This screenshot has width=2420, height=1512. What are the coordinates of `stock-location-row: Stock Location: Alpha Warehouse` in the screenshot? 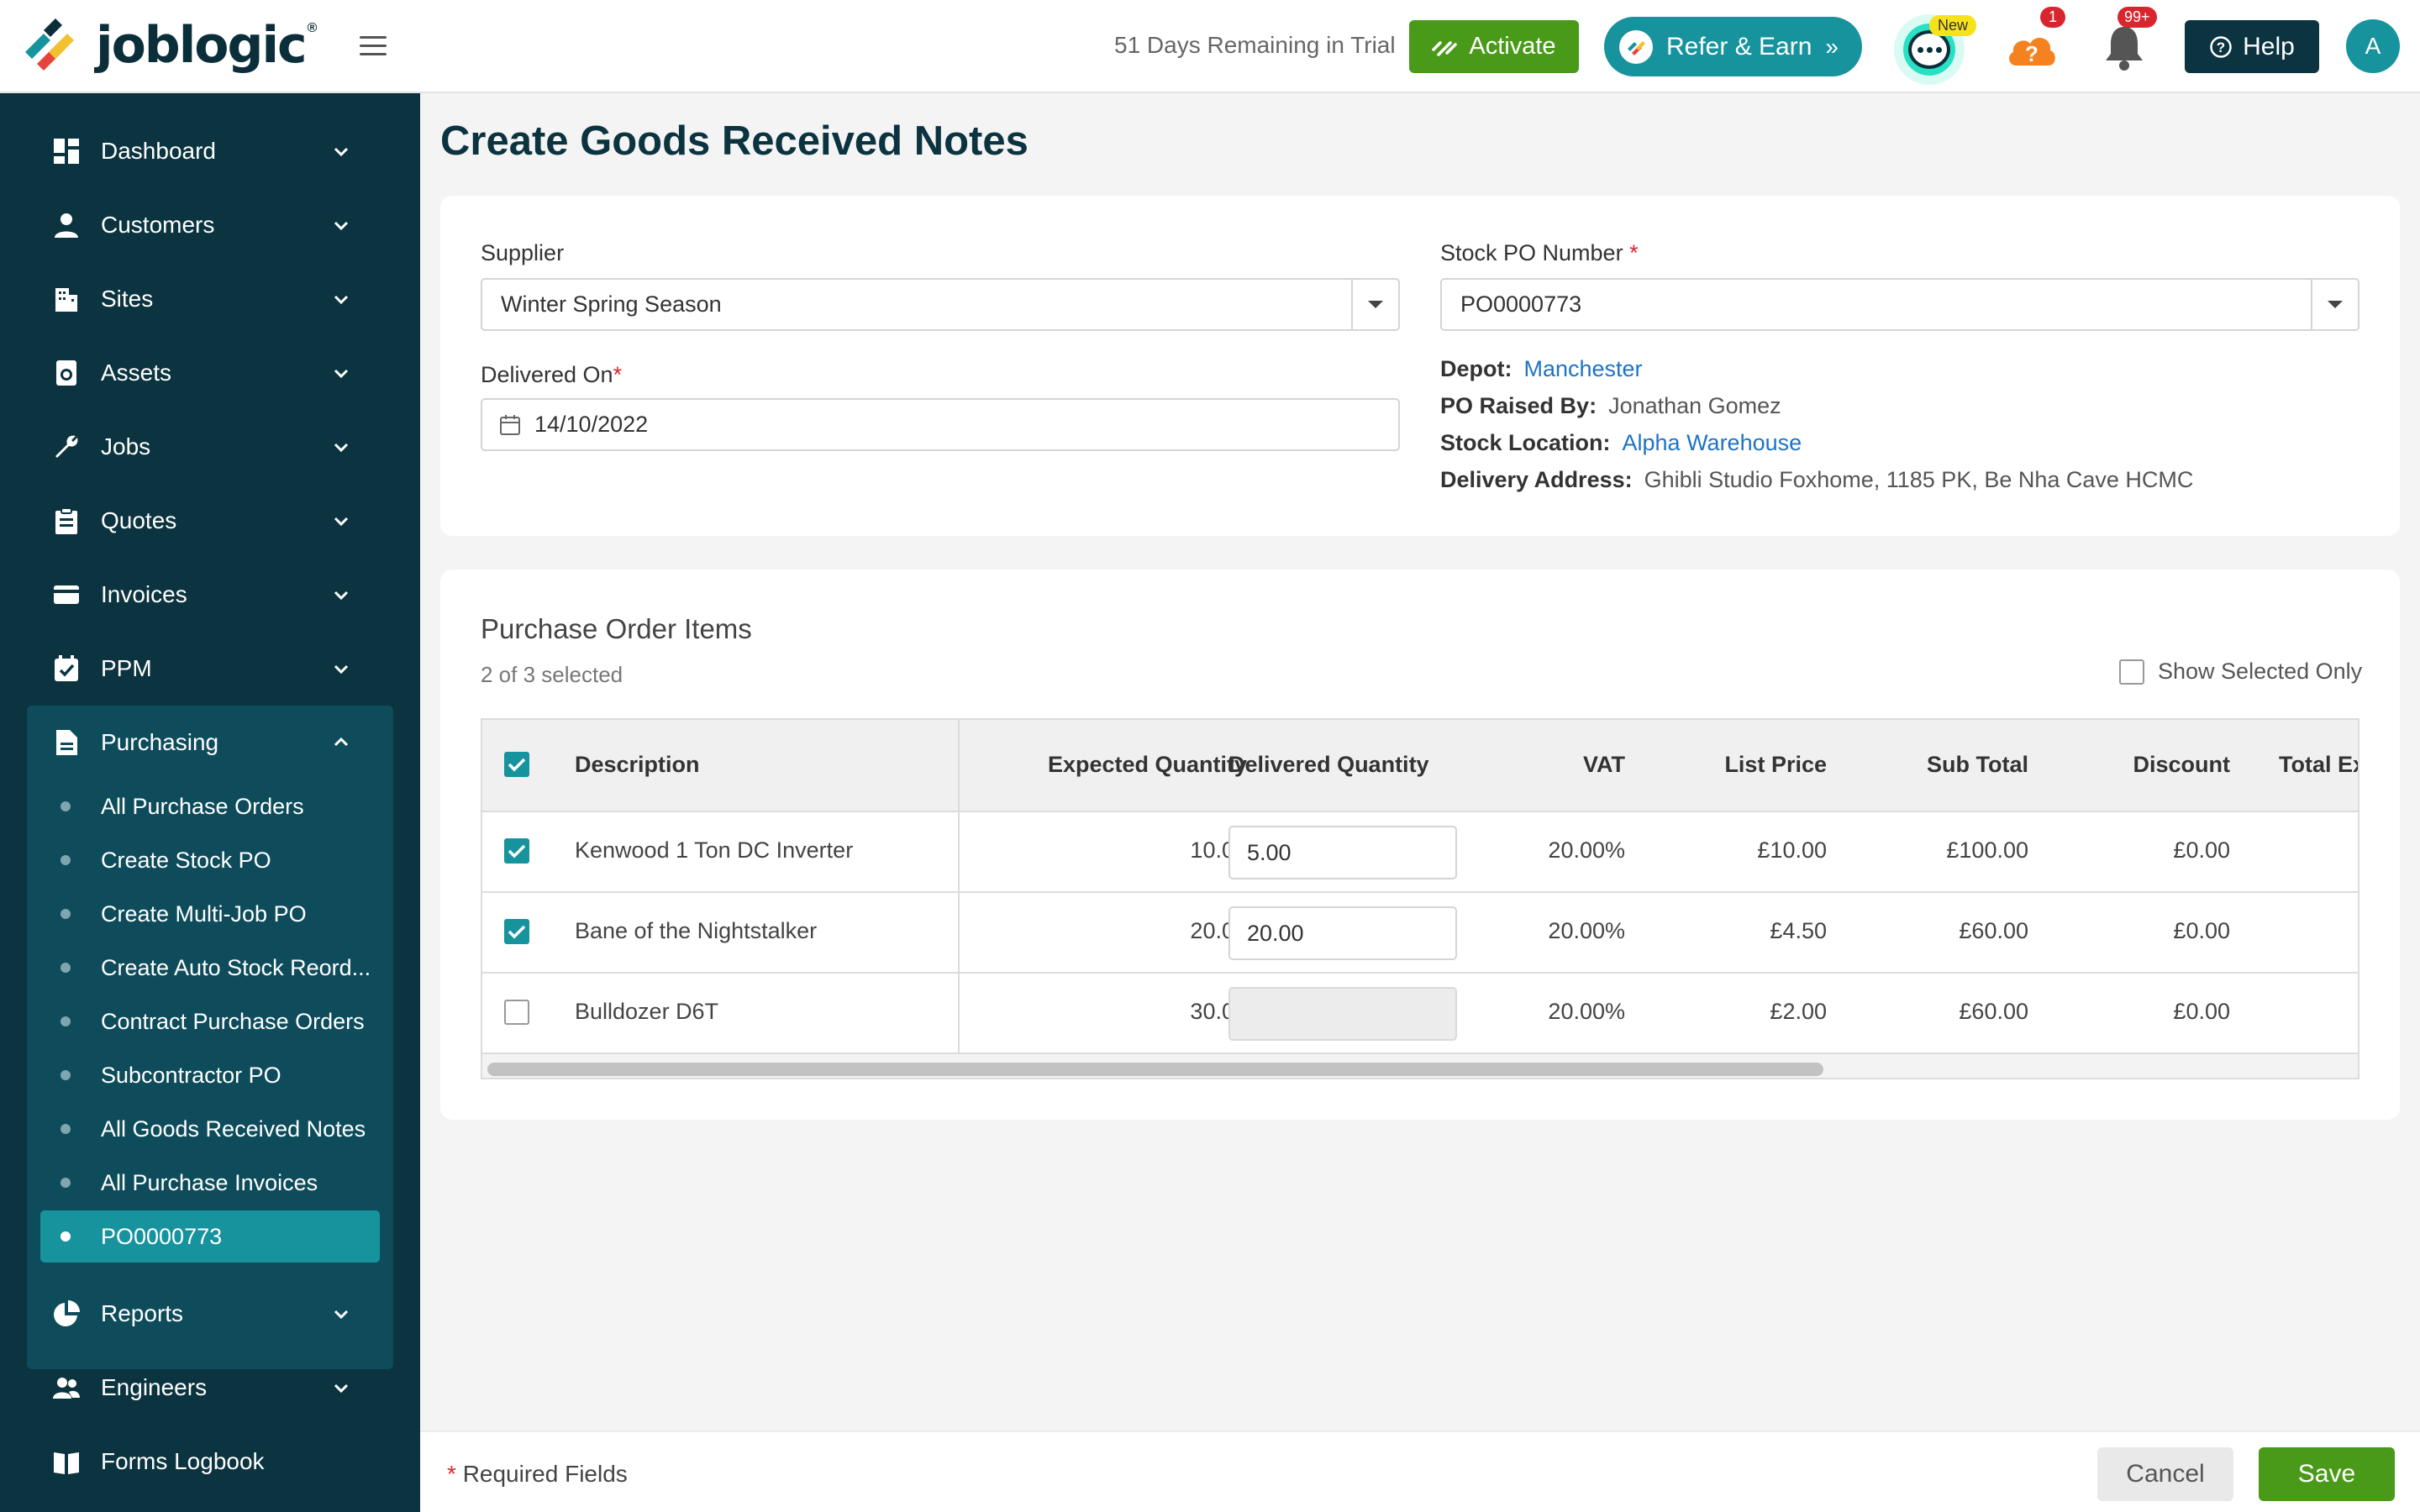 It's located at (1621, 443).